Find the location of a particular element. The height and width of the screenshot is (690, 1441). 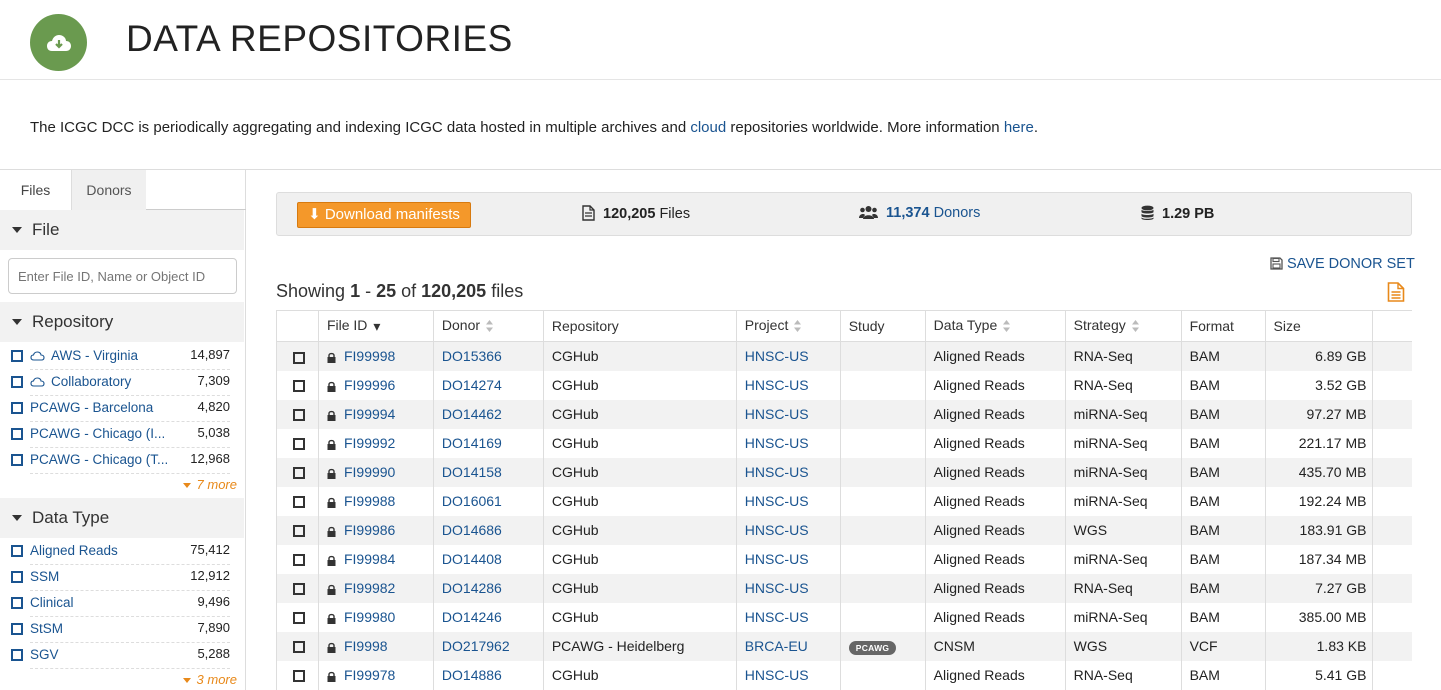

donors-count-link: 11,374 is located at coordinates (908, 213).